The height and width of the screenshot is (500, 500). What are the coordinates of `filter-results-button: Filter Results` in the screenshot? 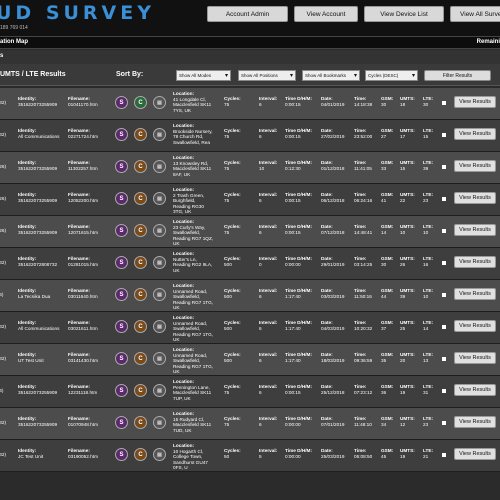 It's located at (457, 75).